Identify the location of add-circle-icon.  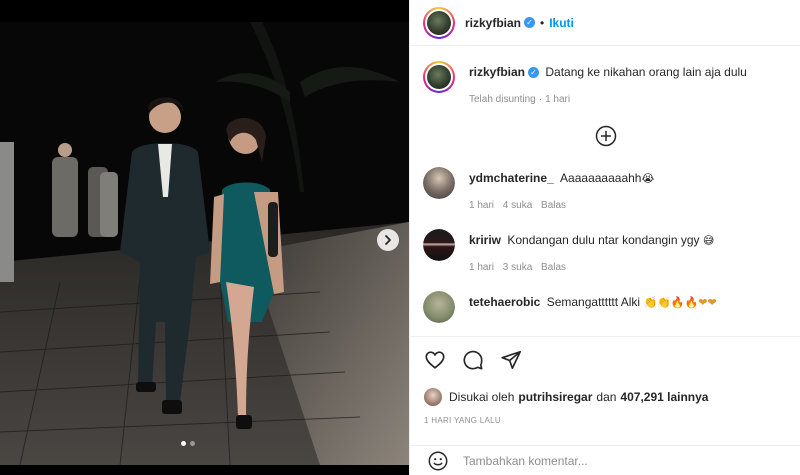
(606, 136).